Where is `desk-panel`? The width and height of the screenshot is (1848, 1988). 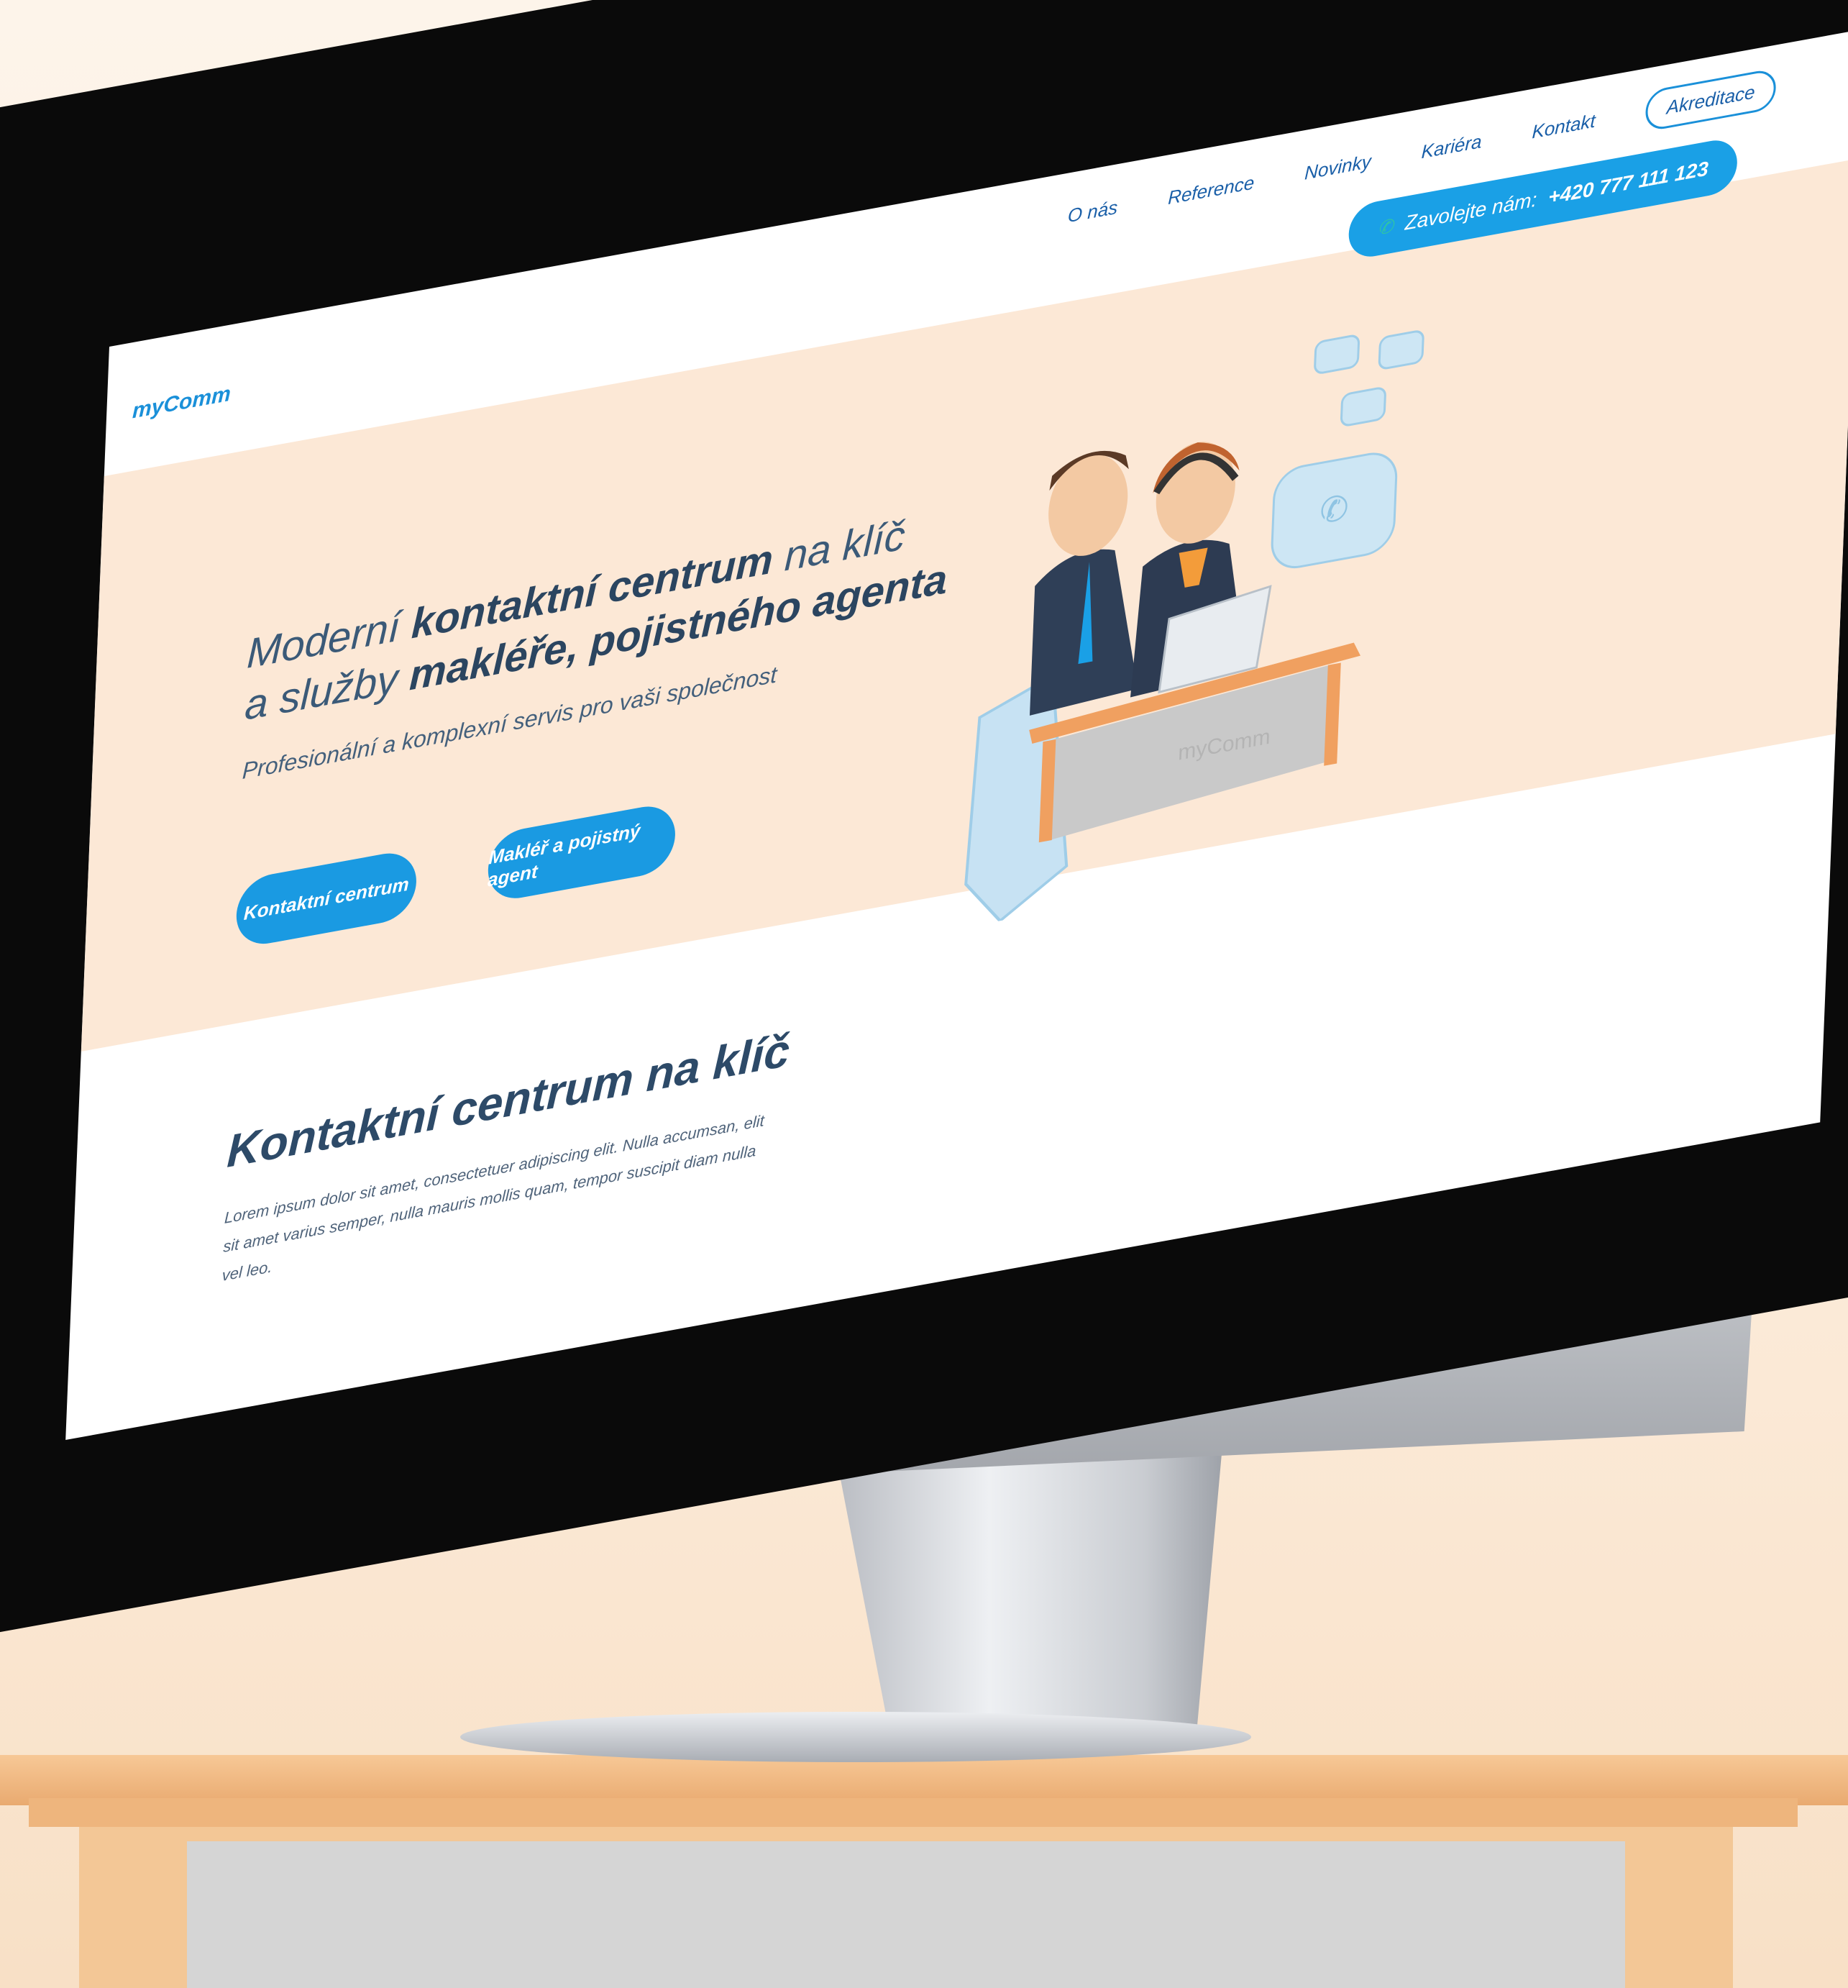 desk-panel is located at coordinates (906, 1914).